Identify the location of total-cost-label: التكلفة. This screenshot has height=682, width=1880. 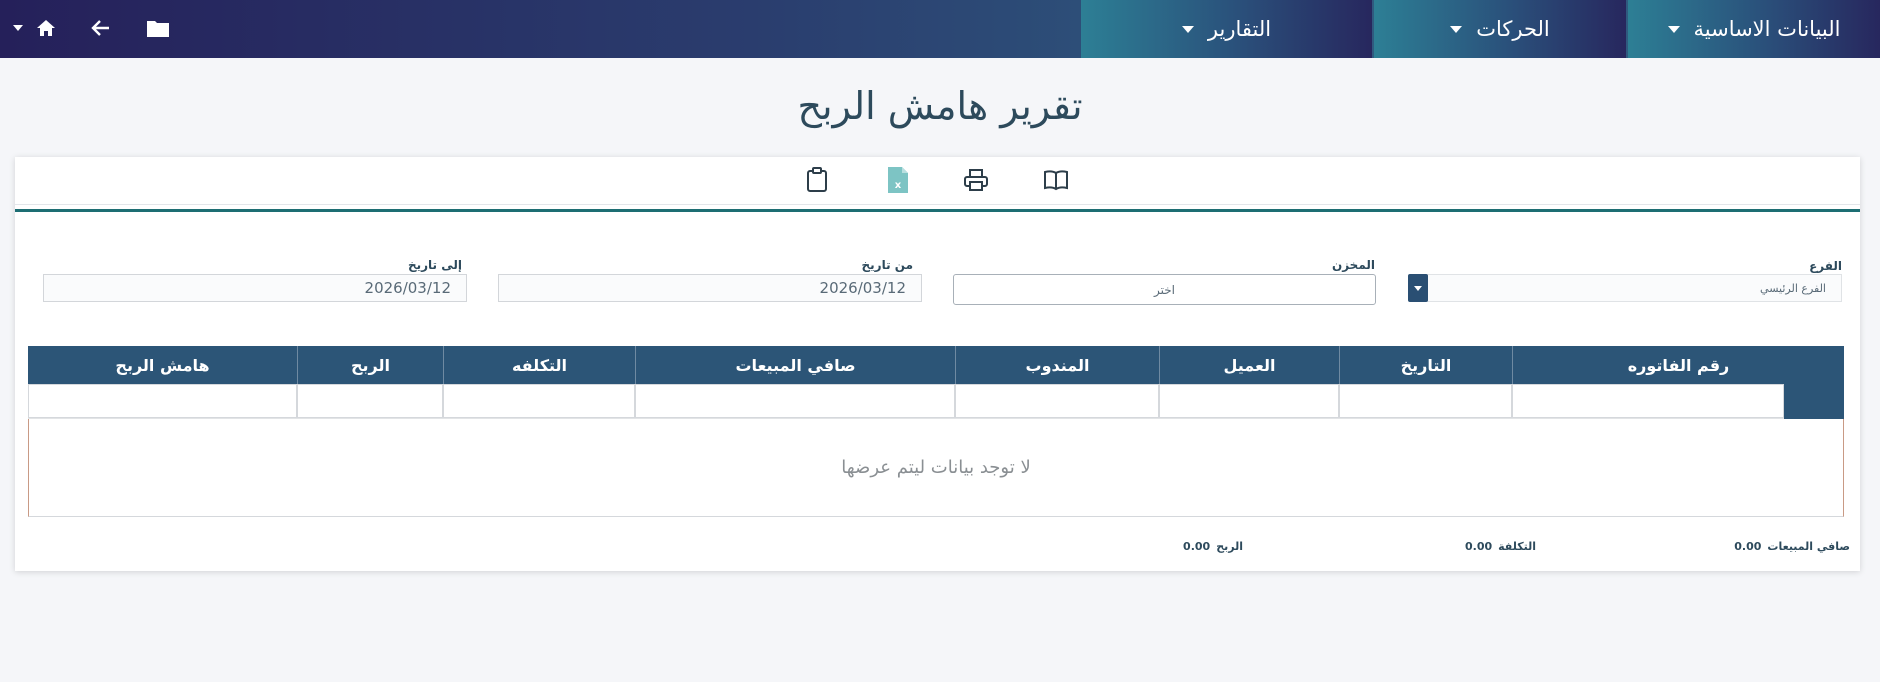
(1517, 546).